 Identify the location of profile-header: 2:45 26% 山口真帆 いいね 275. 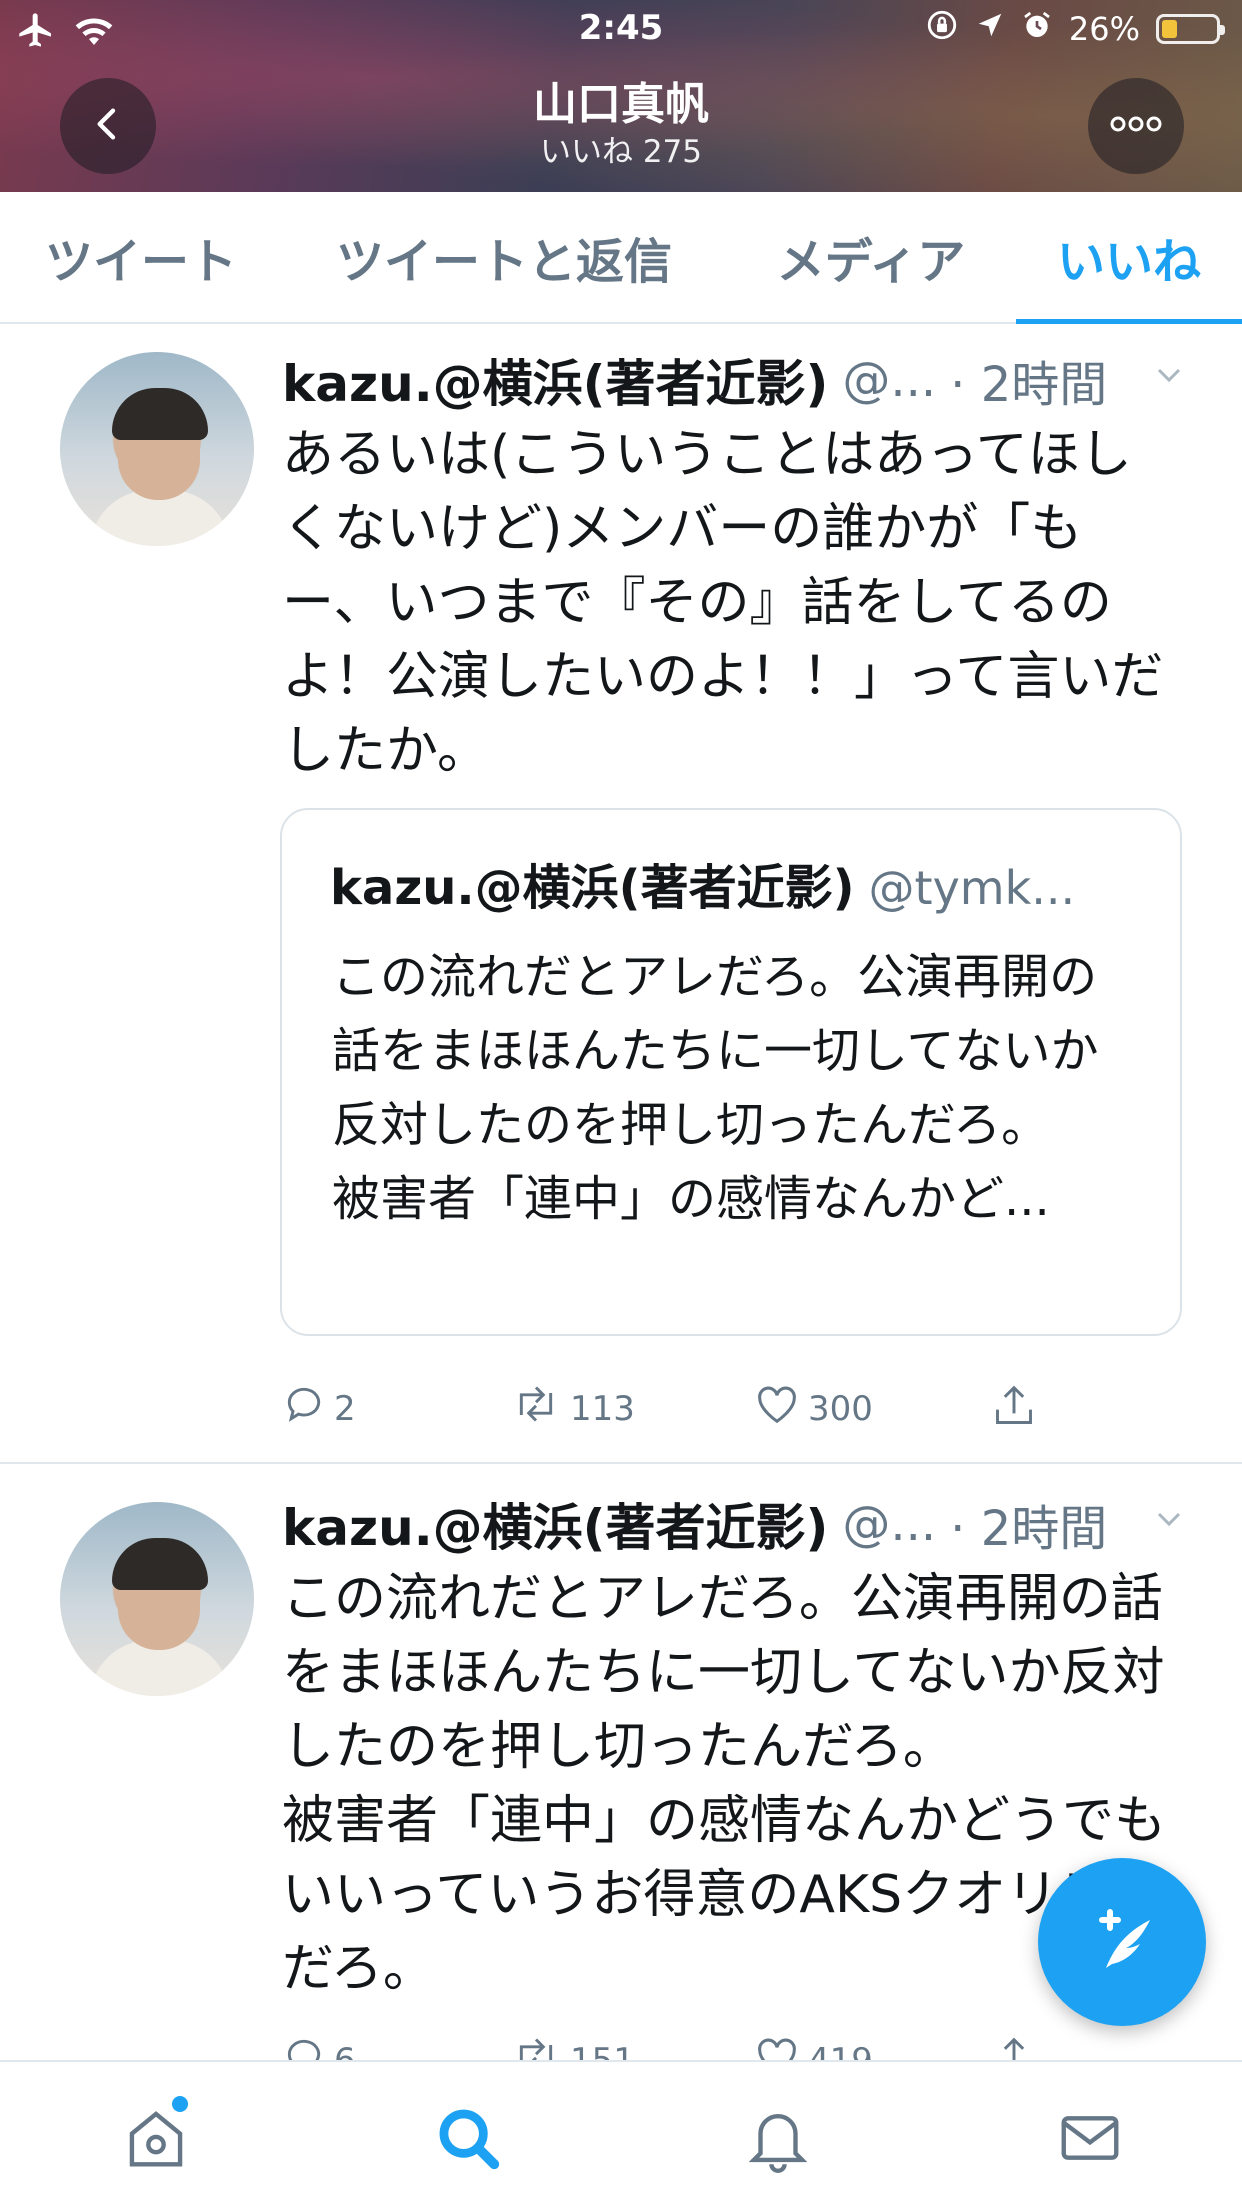
(621, 96).